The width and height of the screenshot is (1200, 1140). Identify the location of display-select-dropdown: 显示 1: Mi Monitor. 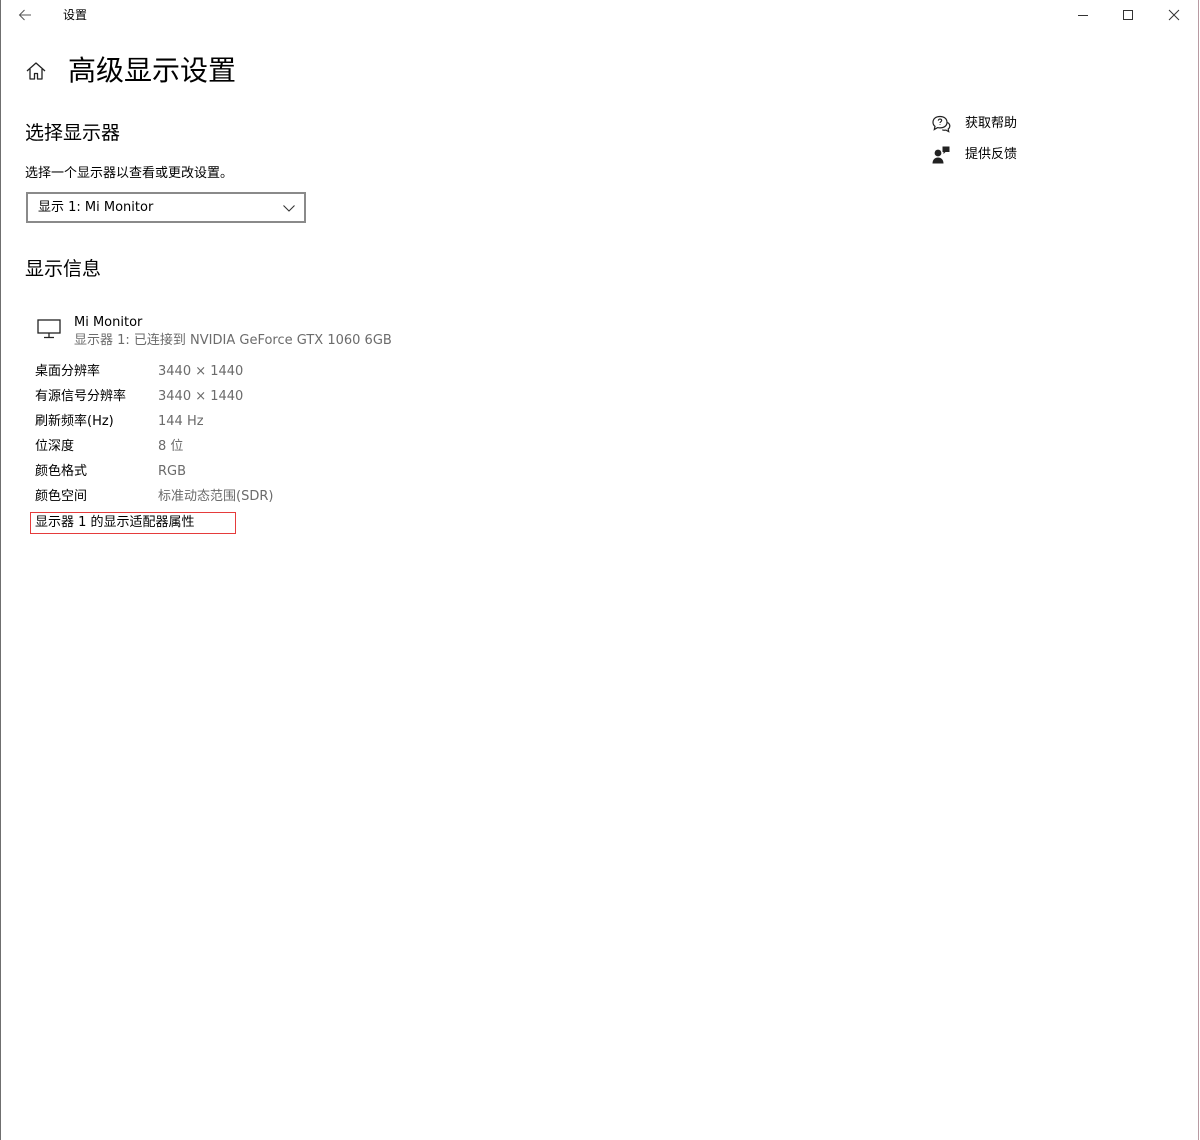
(166, 207).